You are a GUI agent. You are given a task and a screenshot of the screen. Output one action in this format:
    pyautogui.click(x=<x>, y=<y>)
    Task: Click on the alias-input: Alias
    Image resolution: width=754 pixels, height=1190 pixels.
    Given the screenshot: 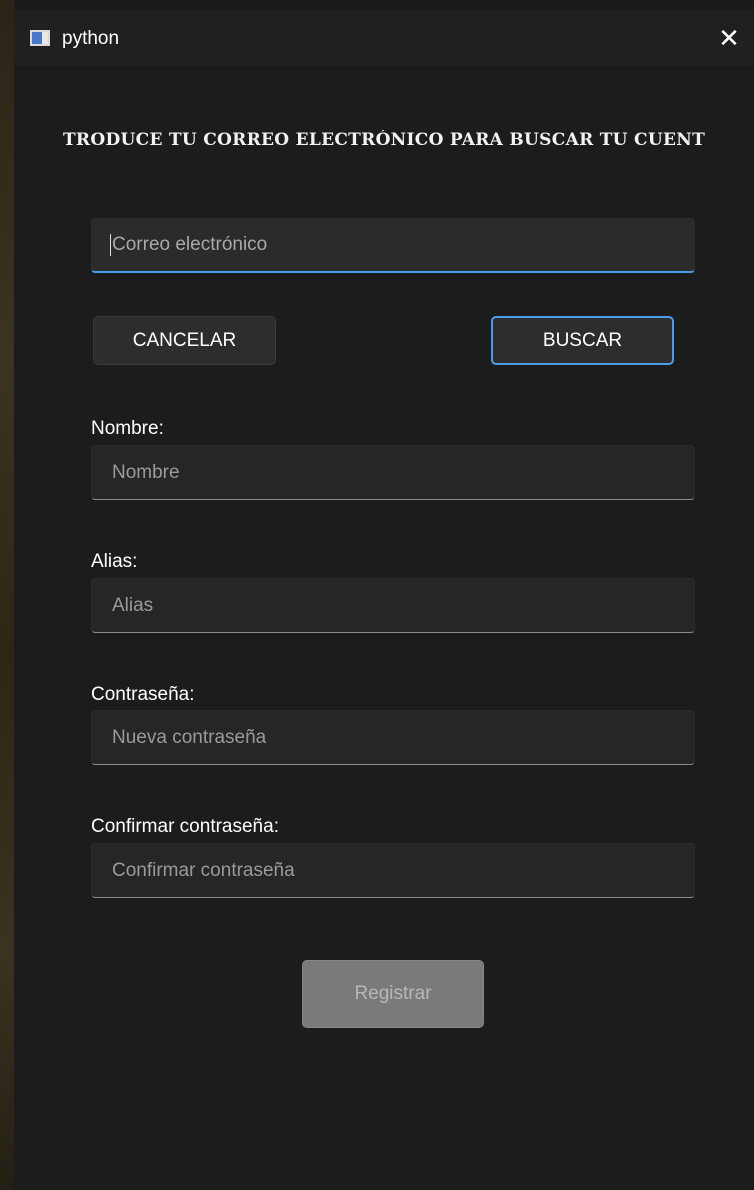 What is the action you would take?
    pyautogui.click(x=393, y=605)
    